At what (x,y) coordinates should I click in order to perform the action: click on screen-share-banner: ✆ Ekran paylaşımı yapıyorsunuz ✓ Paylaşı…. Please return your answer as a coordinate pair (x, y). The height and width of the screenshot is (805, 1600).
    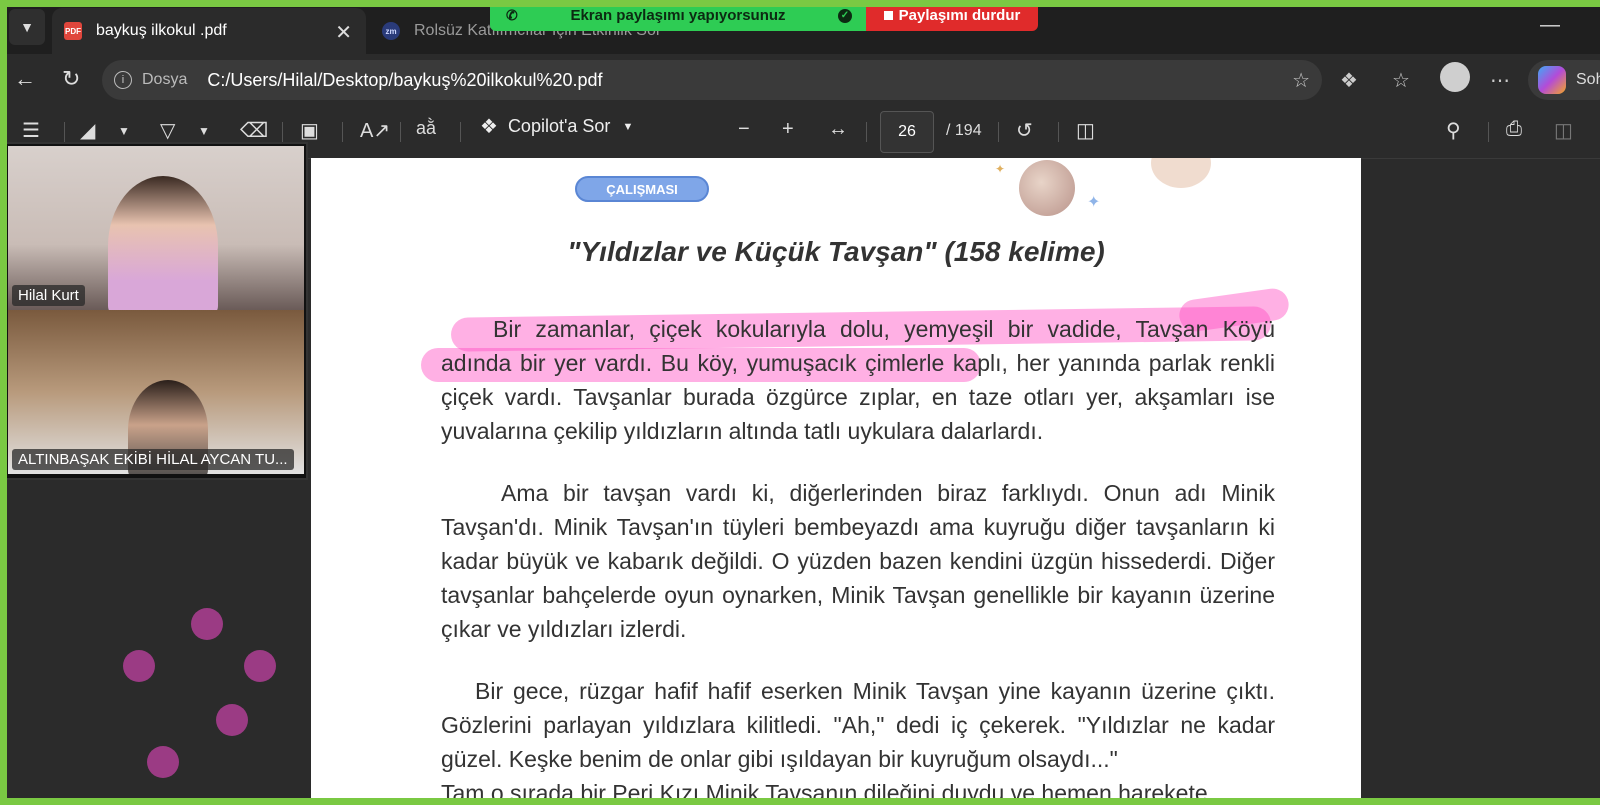
    Looking at the image, I should click on (764, 15).